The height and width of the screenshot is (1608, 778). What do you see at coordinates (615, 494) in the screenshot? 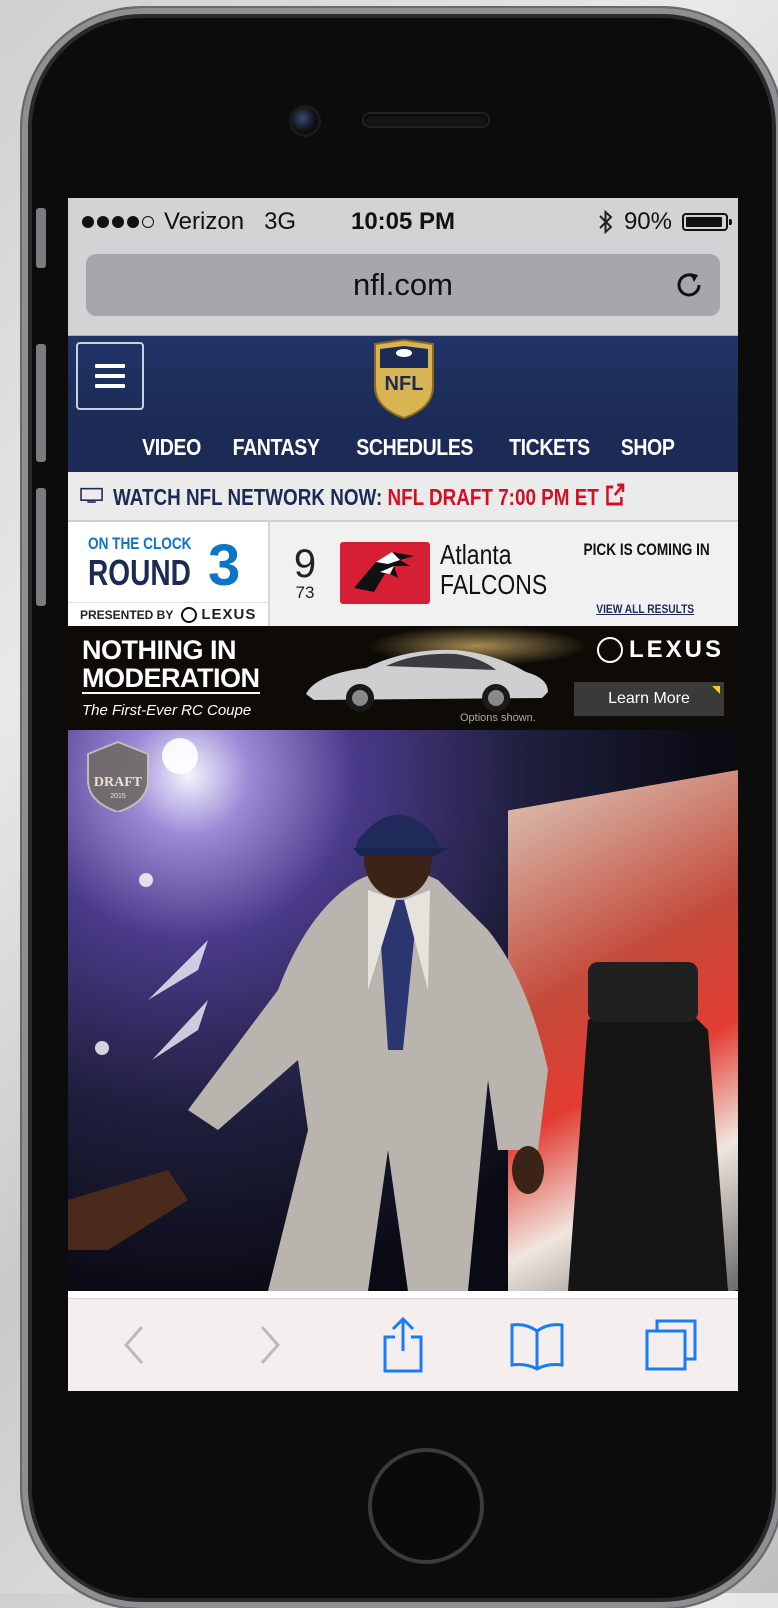
I see `external-link-icon` at bounding box center [615, 494].